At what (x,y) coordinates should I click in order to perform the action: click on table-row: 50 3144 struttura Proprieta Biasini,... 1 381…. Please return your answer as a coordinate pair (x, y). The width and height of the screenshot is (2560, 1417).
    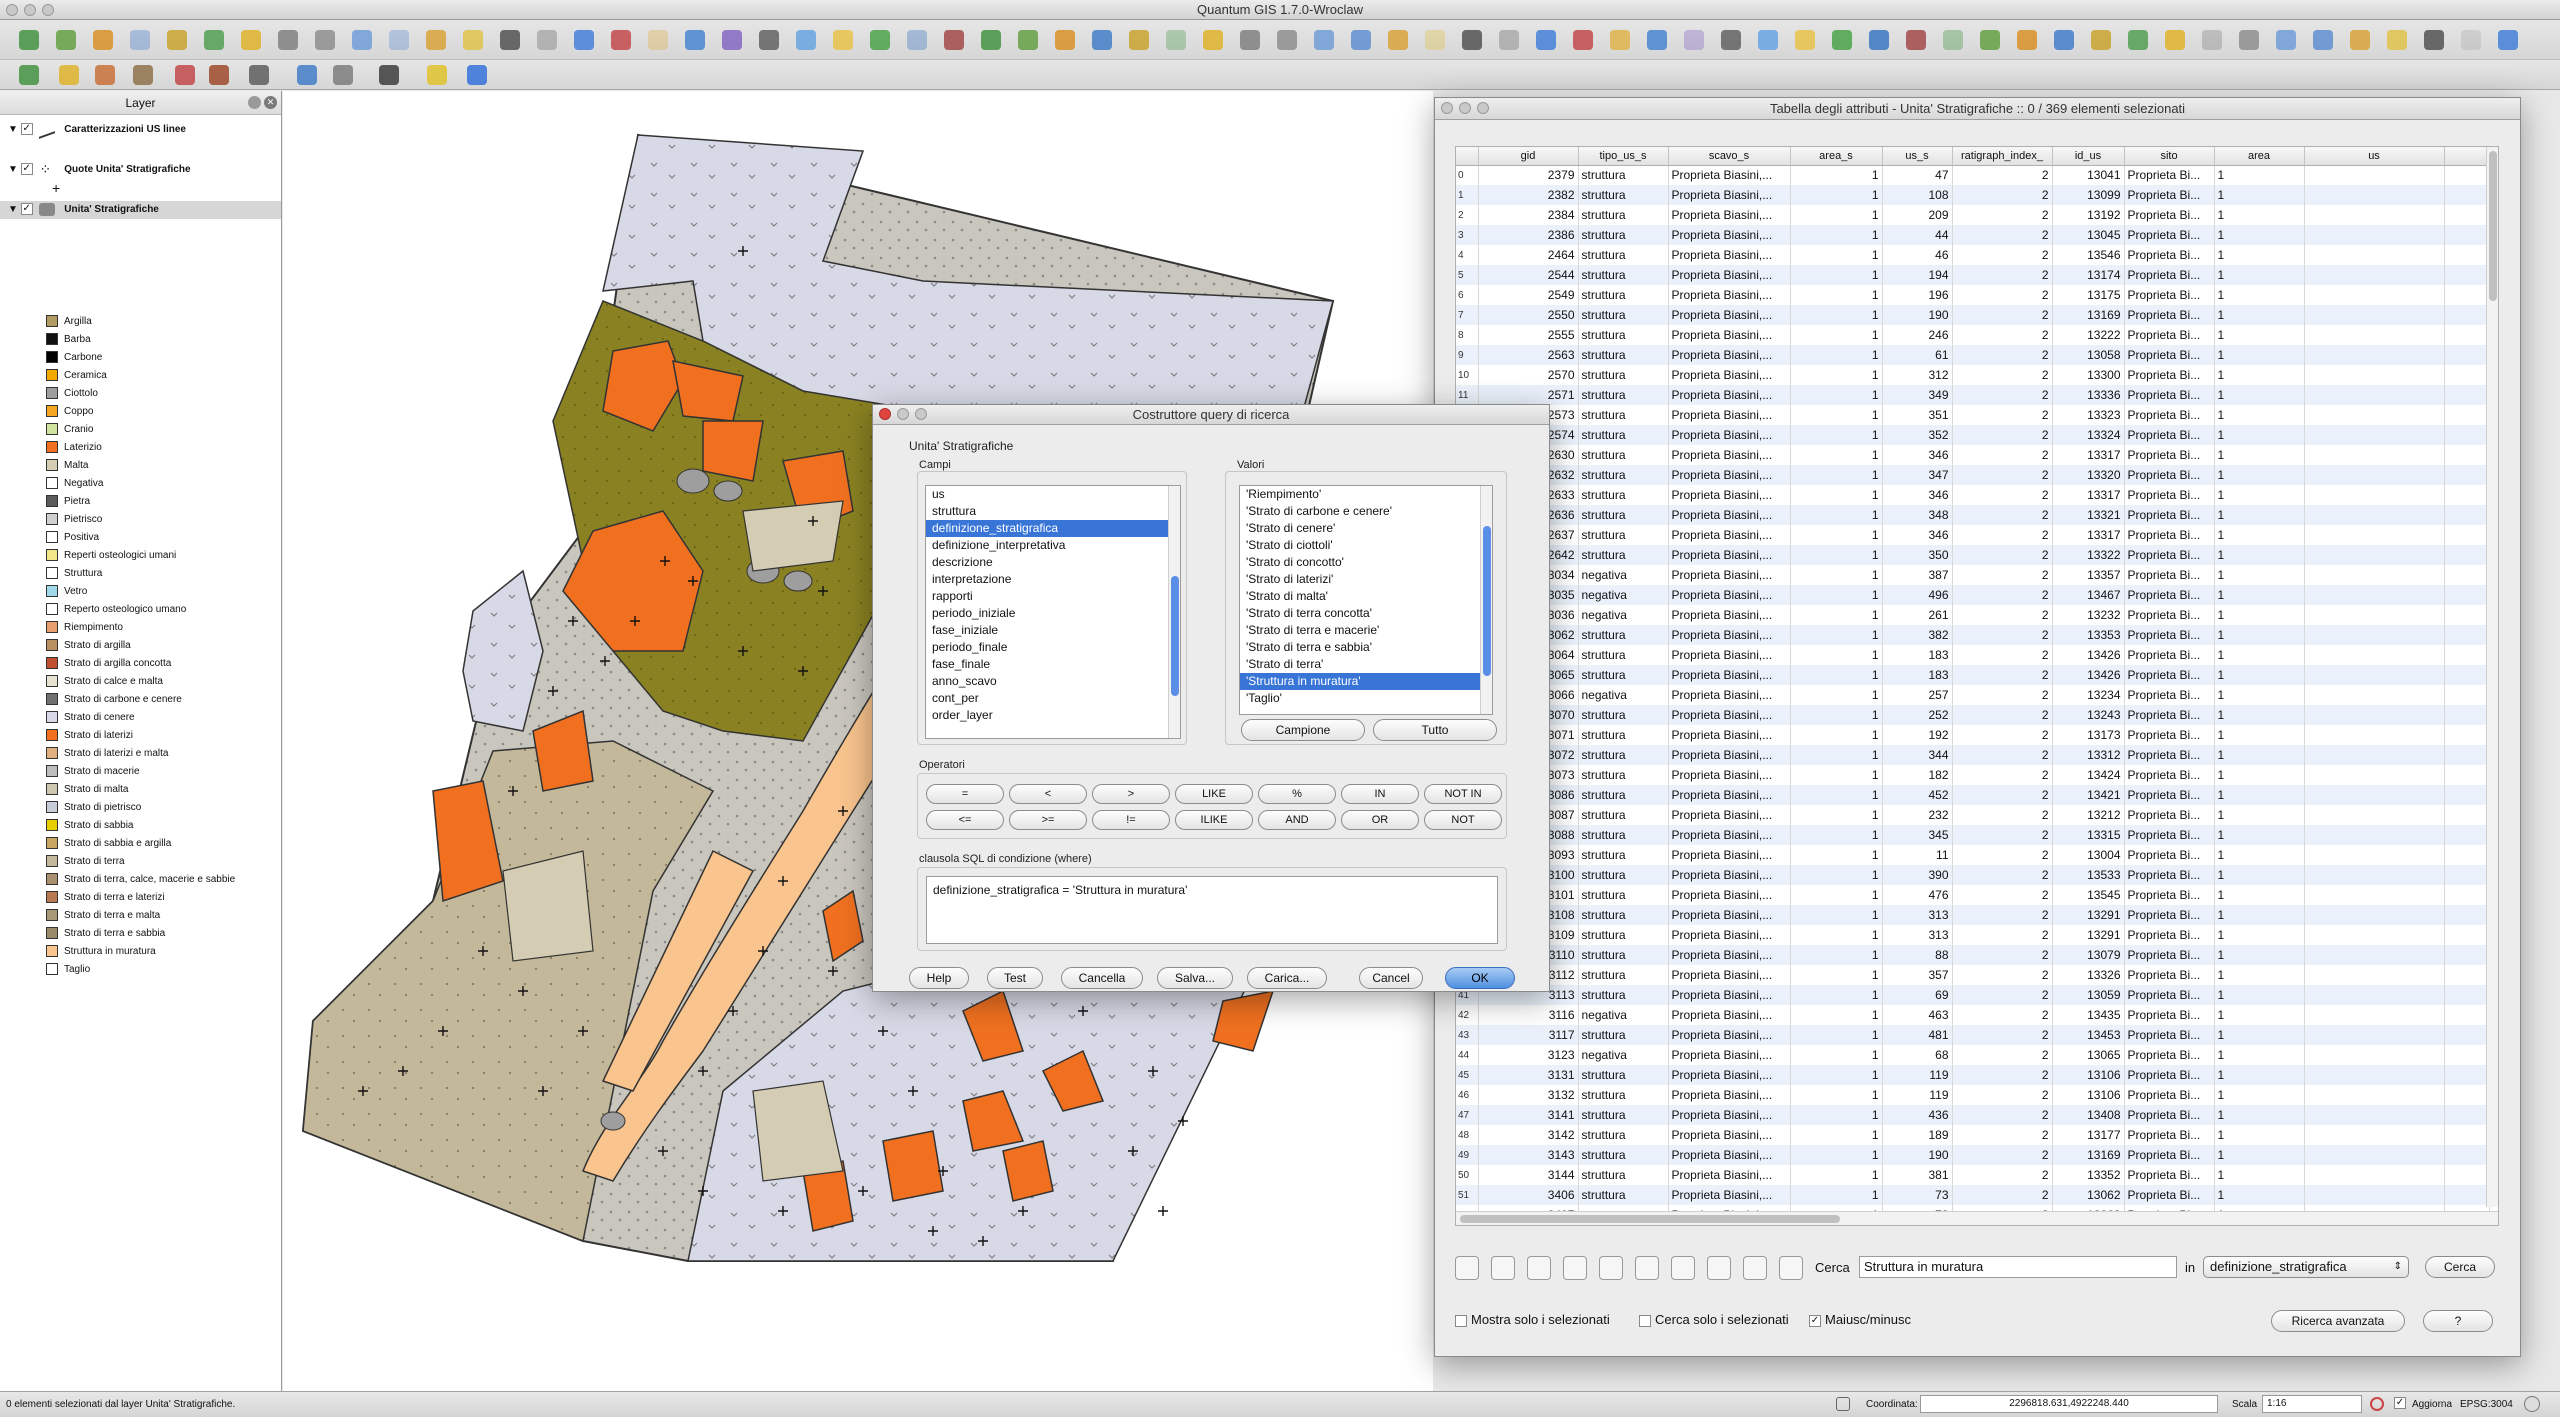
    Looking at the image, I should click on (1973, 1175).